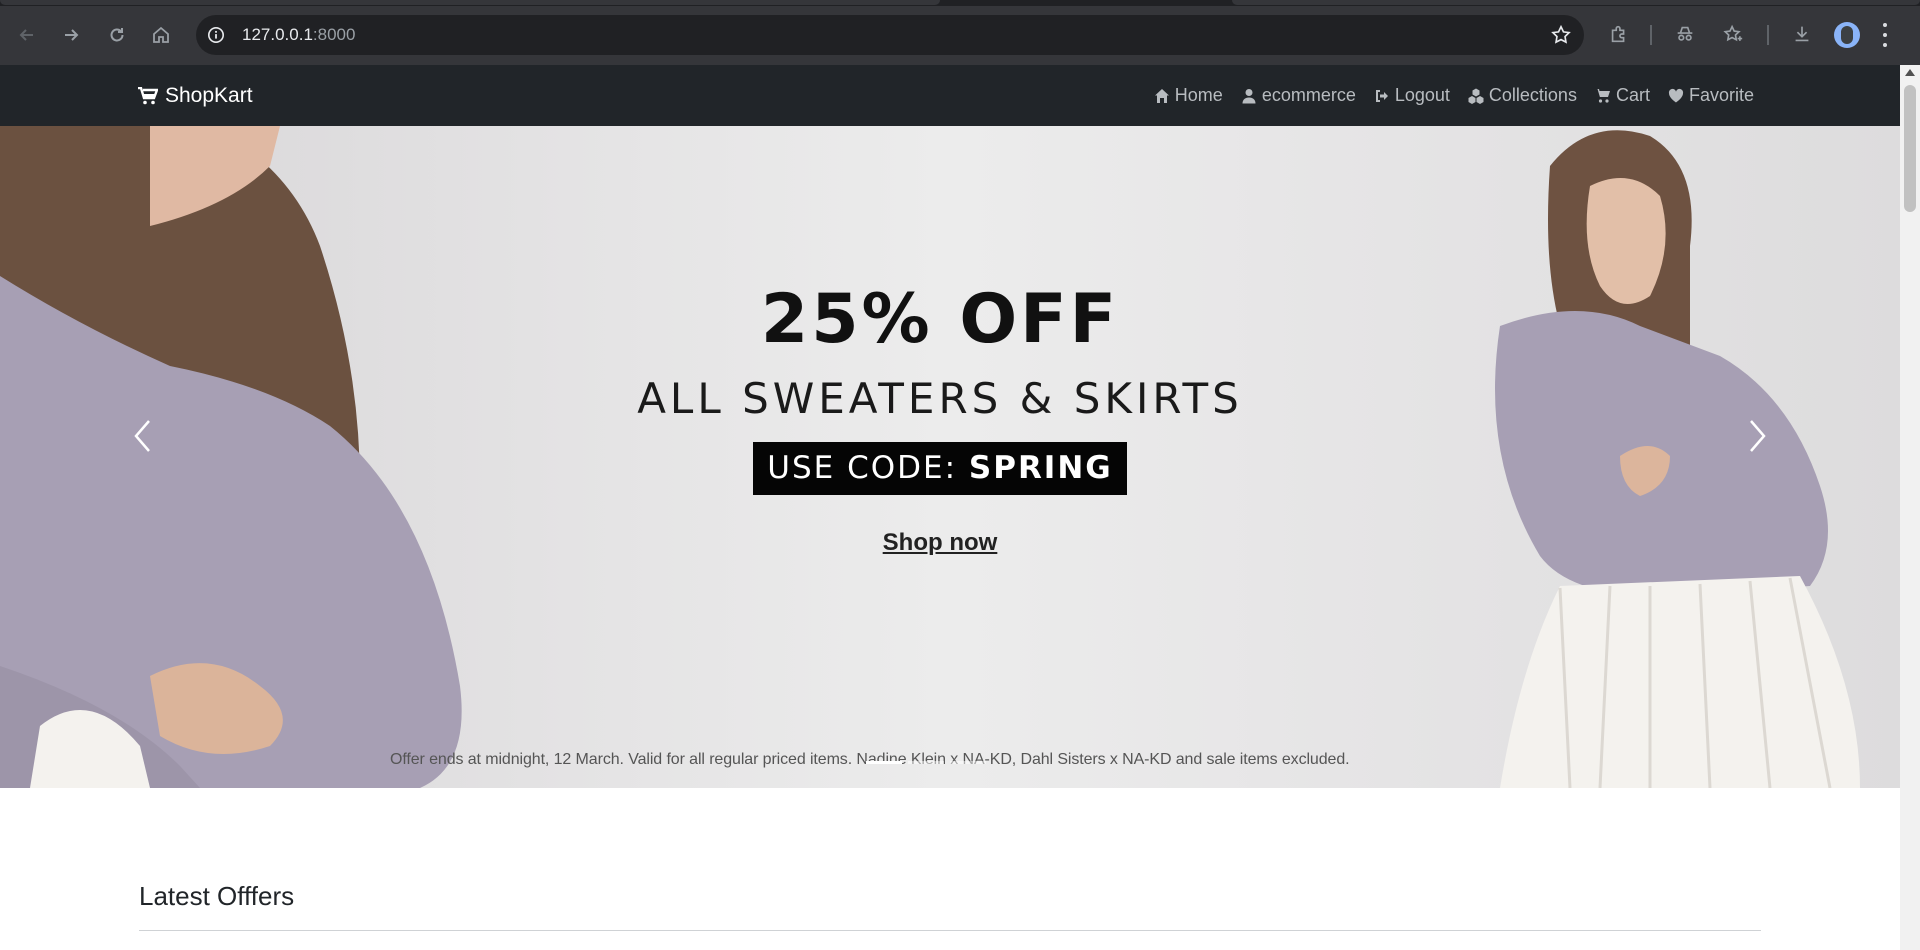 The image size is (1920, 950). I want to click on carousel-next-button, so click(1758, 436).